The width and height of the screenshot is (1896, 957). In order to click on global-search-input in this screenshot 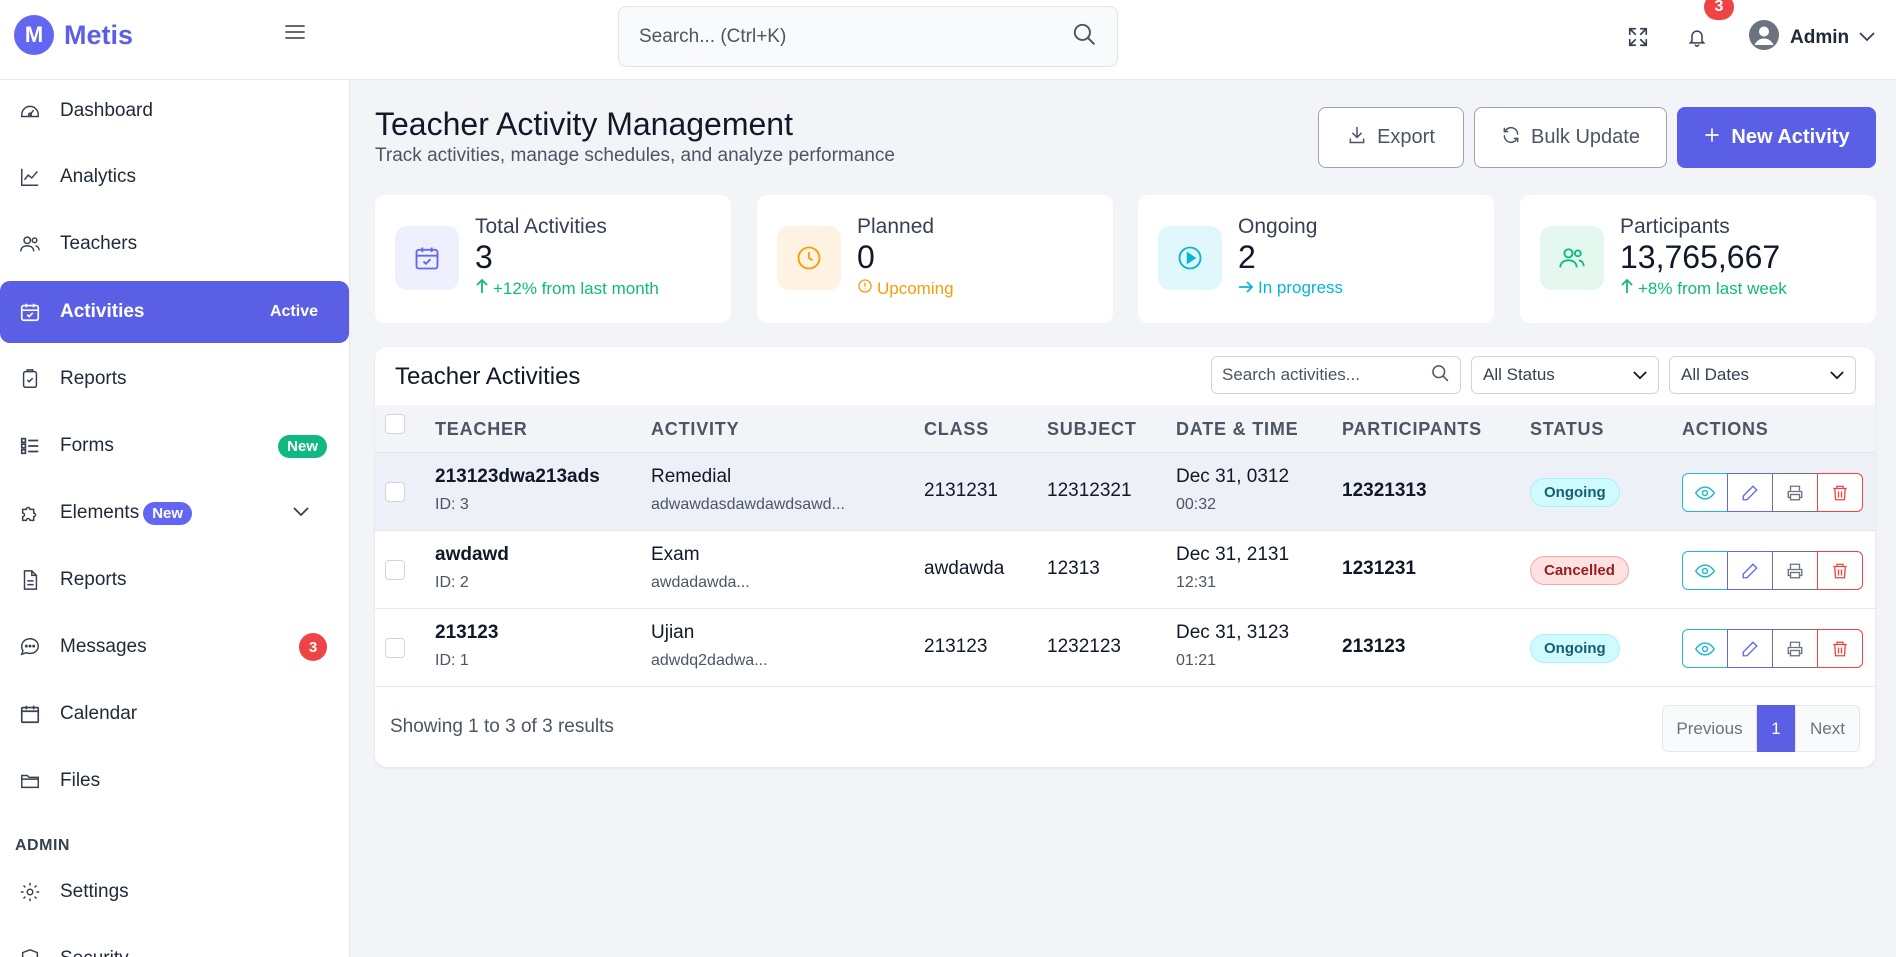, I will do `click(855, 36)`.